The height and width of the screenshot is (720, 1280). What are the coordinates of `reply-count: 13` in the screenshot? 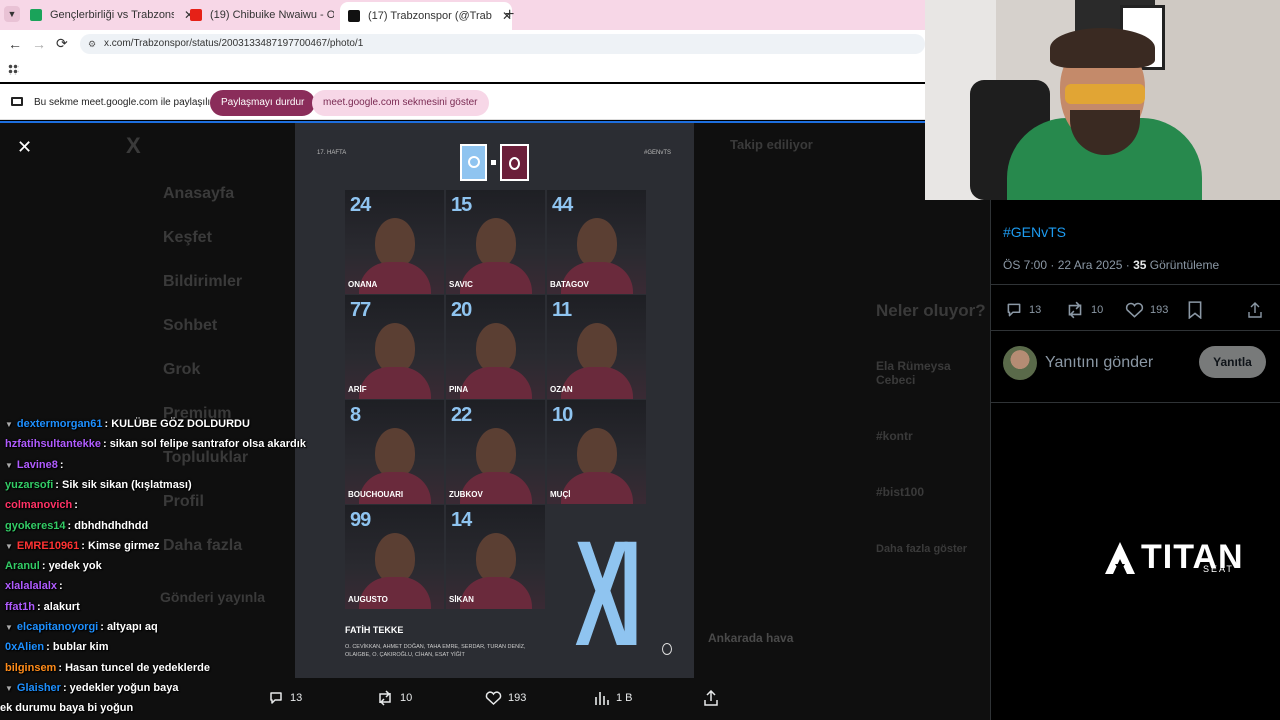 It's located at (296, 698).